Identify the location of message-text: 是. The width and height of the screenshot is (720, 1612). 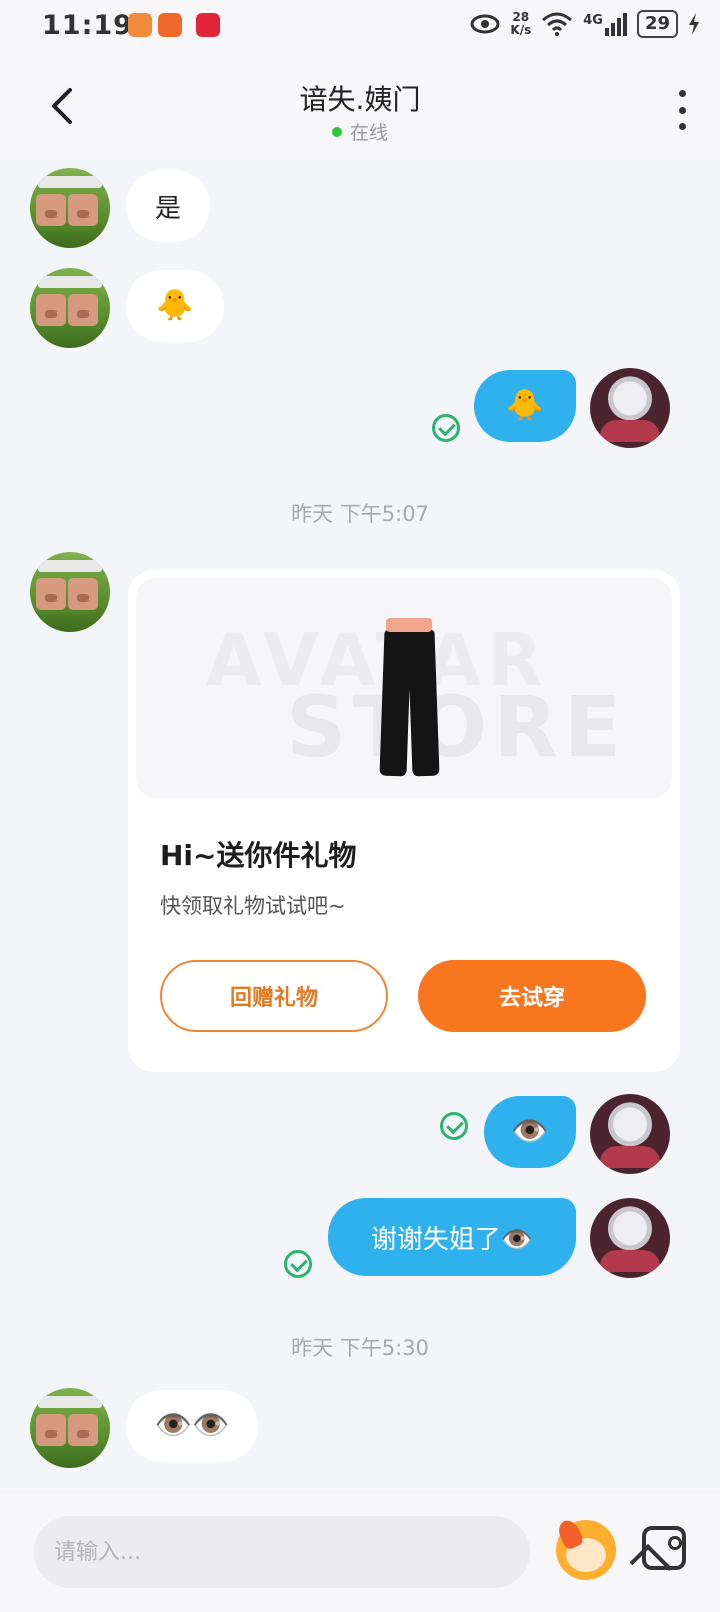
(167, 208).